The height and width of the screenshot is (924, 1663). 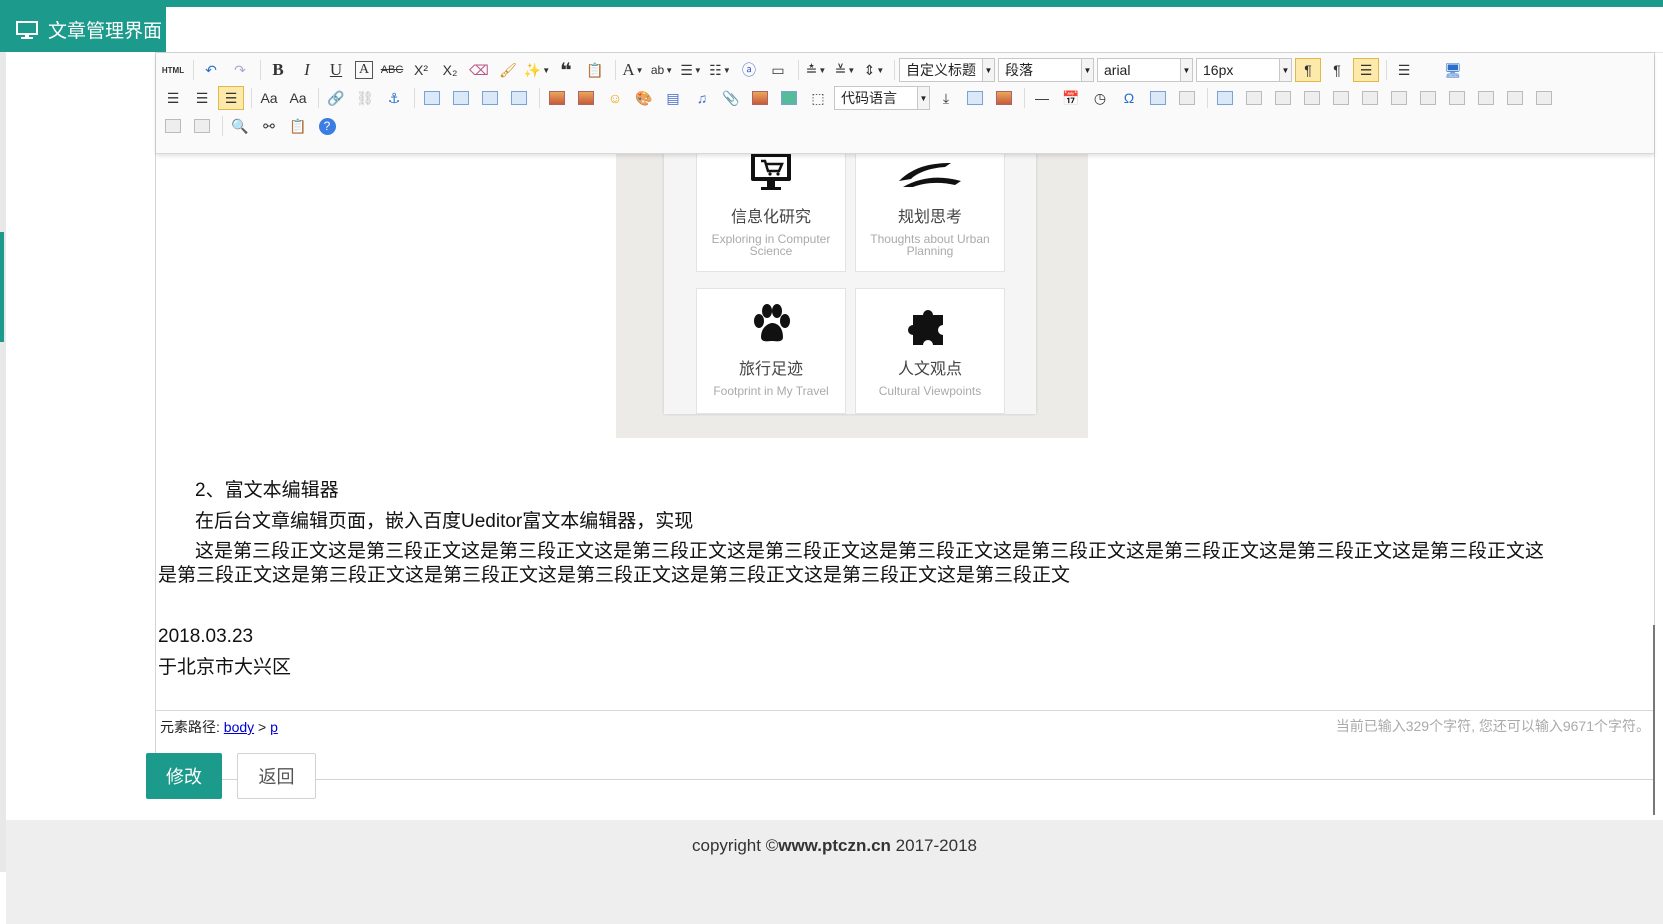 I want to click on paragraph-intro: 在后台文章编辑页面，嵌入百度Ueditor富文本编辑器，实现, so click(x=444, y=521).